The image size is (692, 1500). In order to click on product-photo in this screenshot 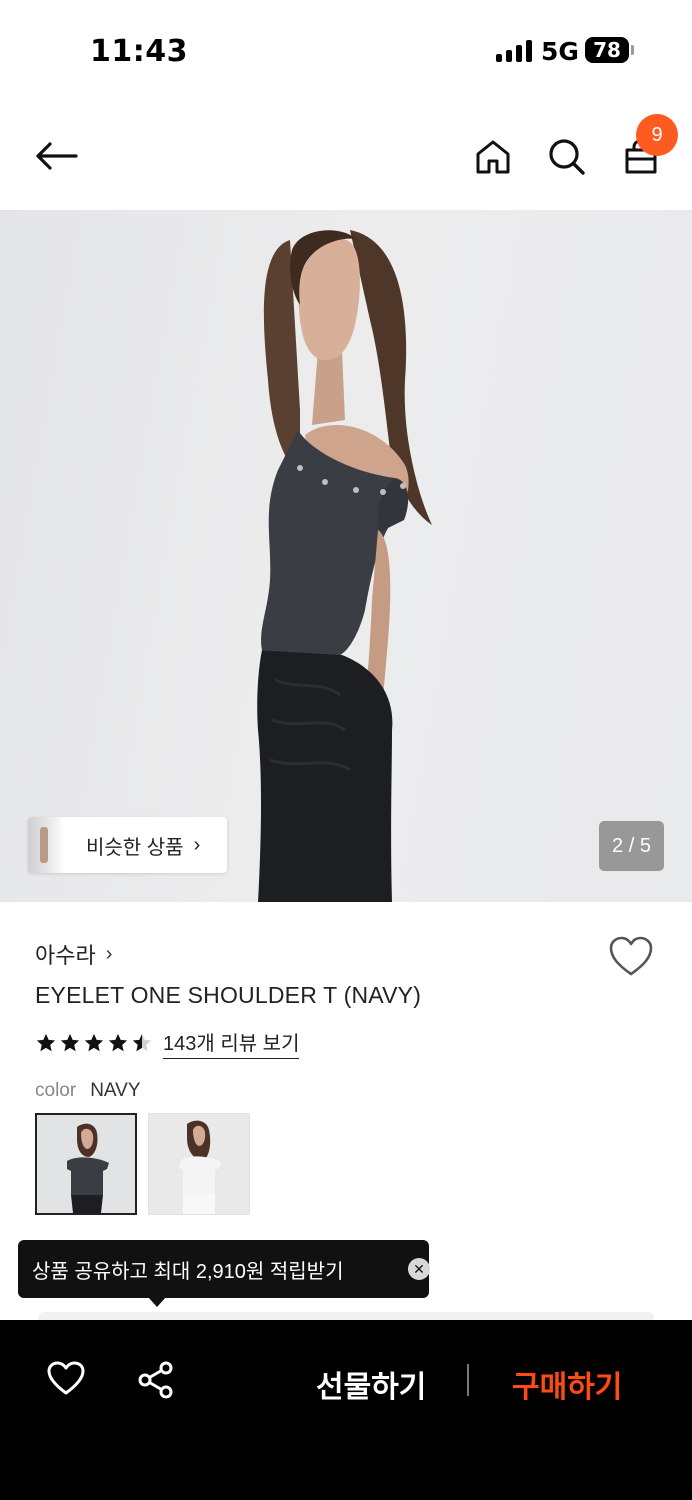, I will do `click(344, 566)`.